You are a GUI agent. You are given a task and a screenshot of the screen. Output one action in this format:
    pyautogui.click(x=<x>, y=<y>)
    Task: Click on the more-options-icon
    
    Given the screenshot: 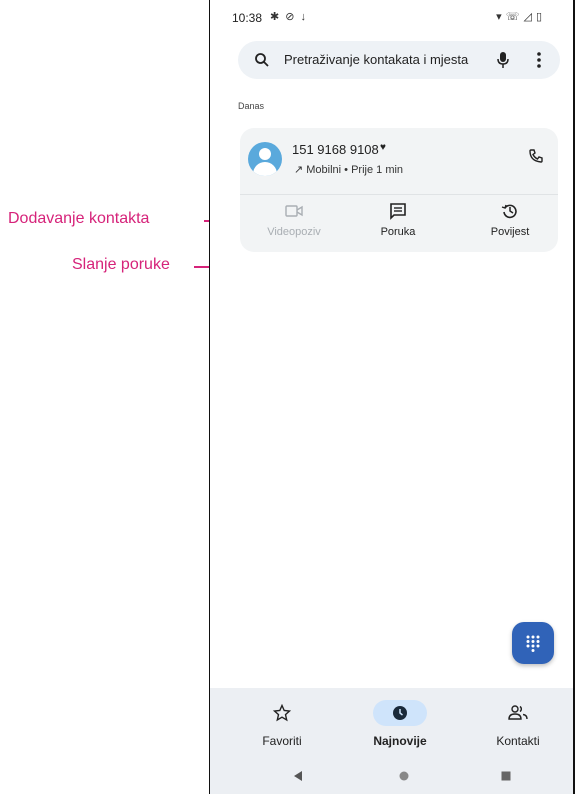 What is the action you would take?
    pyautogui.click(x=539, y=60)
    